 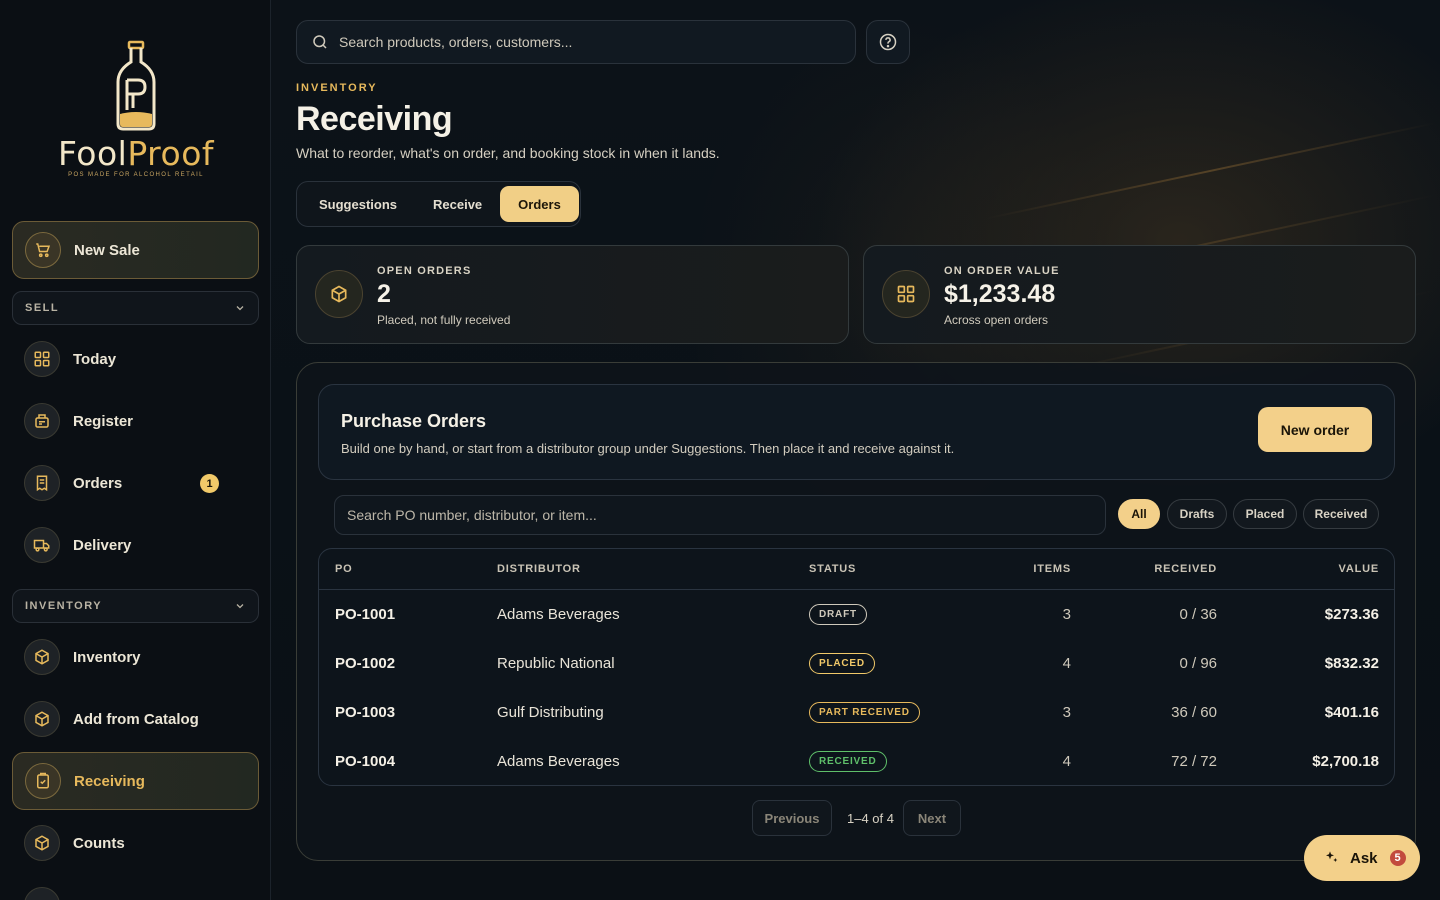 I want to click on received-count: 72 / 72, so click(x=1194, y=761).